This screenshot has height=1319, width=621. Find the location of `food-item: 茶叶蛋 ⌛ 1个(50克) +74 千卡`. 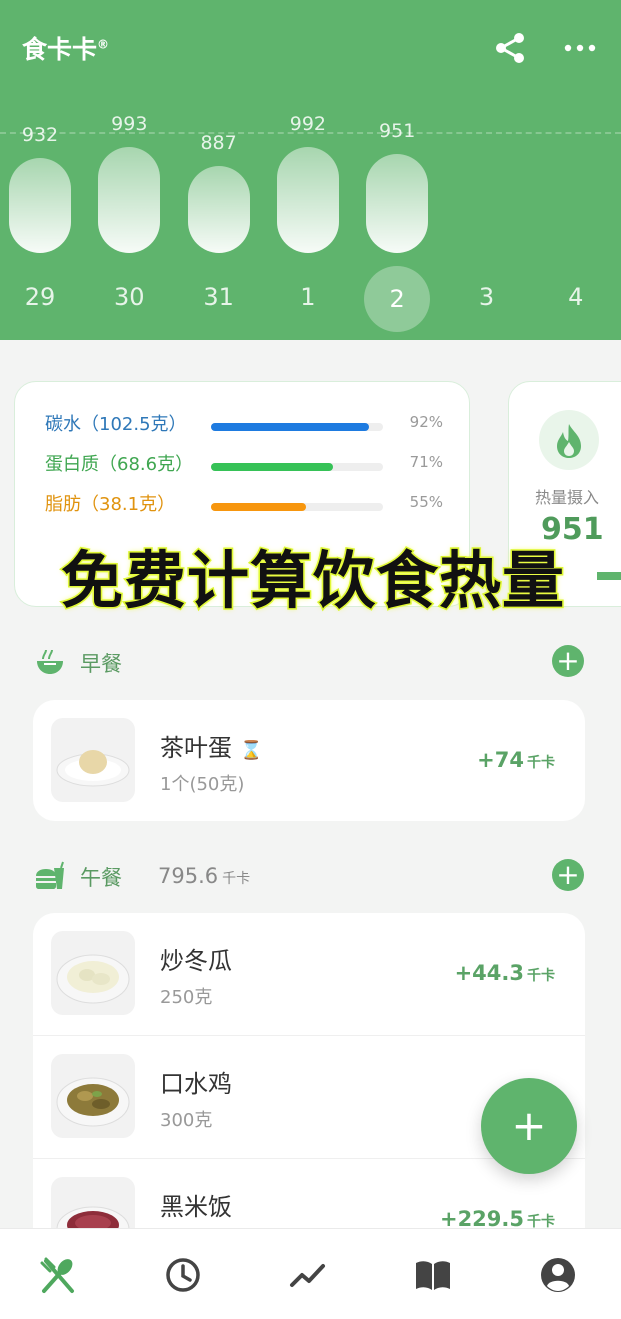

food-item: 茶叶蛋 ⌛ 1个(50克) +74 千卡 is located at coordinates (309, 760).